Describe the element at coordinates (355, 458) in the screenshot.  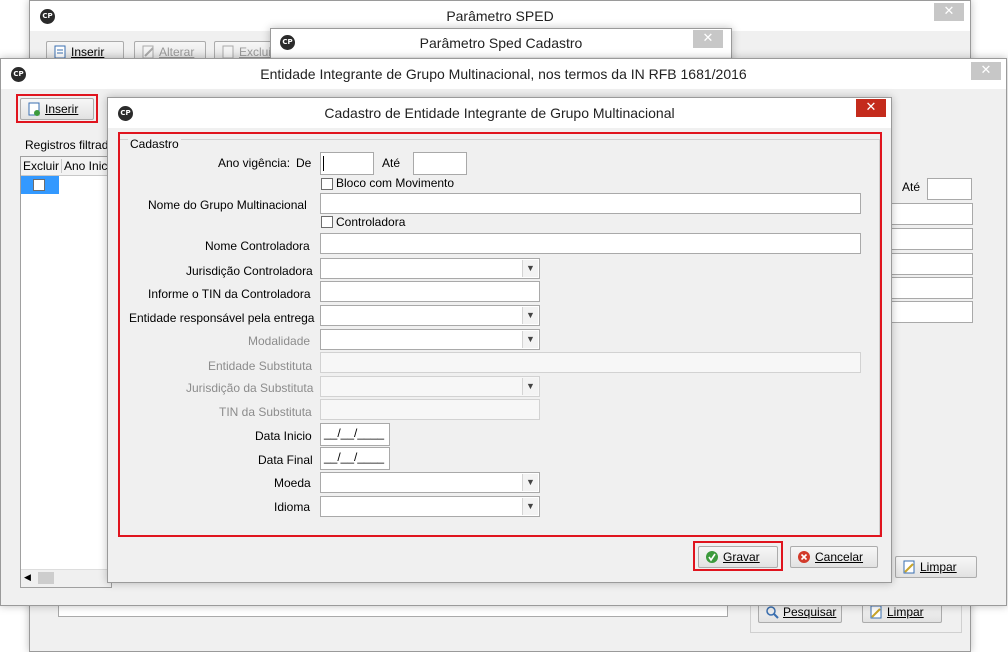
I see `data-final-input: __/__/____` at that location.